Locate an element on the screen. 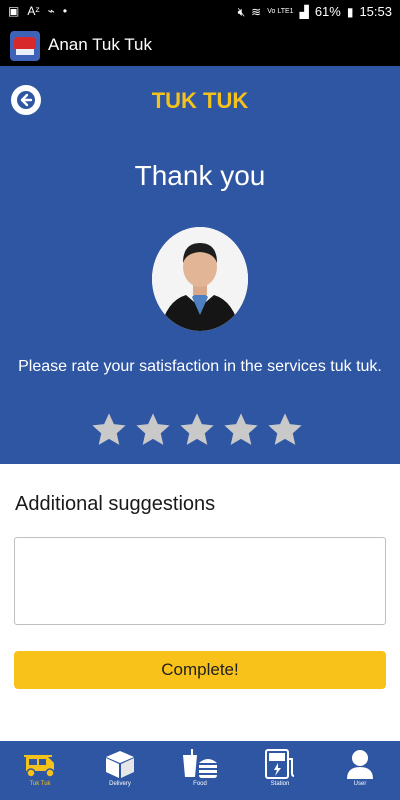 This screenshot has height=800, width=400. user-icon is located at coordinates (360, 764).